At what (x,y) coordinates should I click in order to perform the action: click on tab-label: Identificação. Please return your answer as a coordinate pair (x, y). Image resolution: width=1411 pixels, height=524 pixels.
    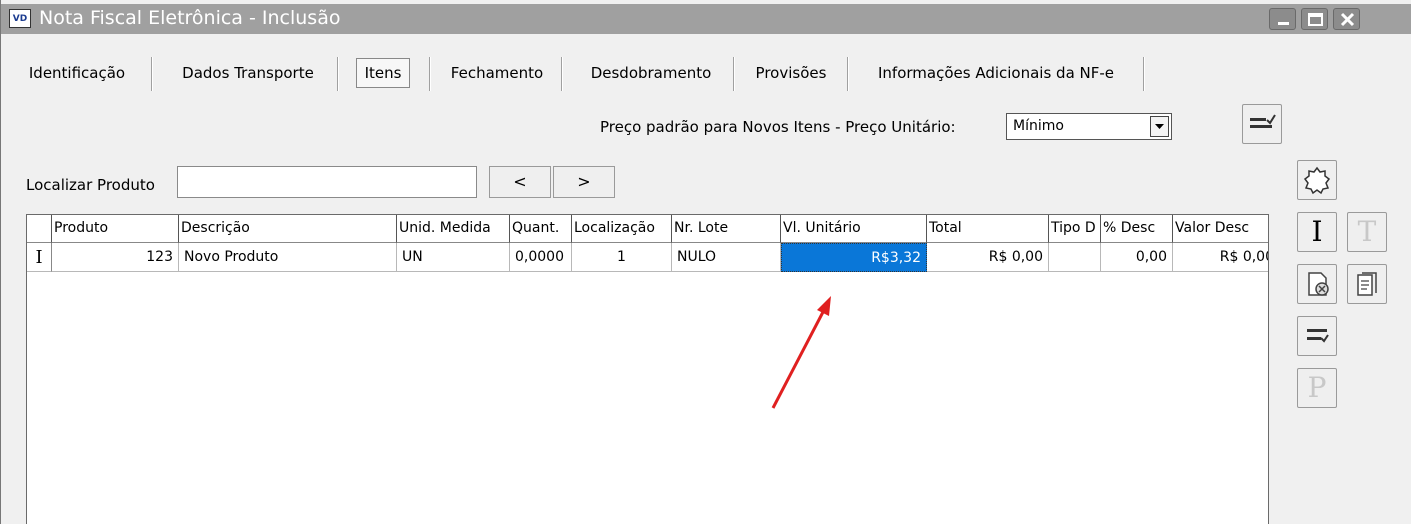
    Looking at the image, I should click on (77, 73).